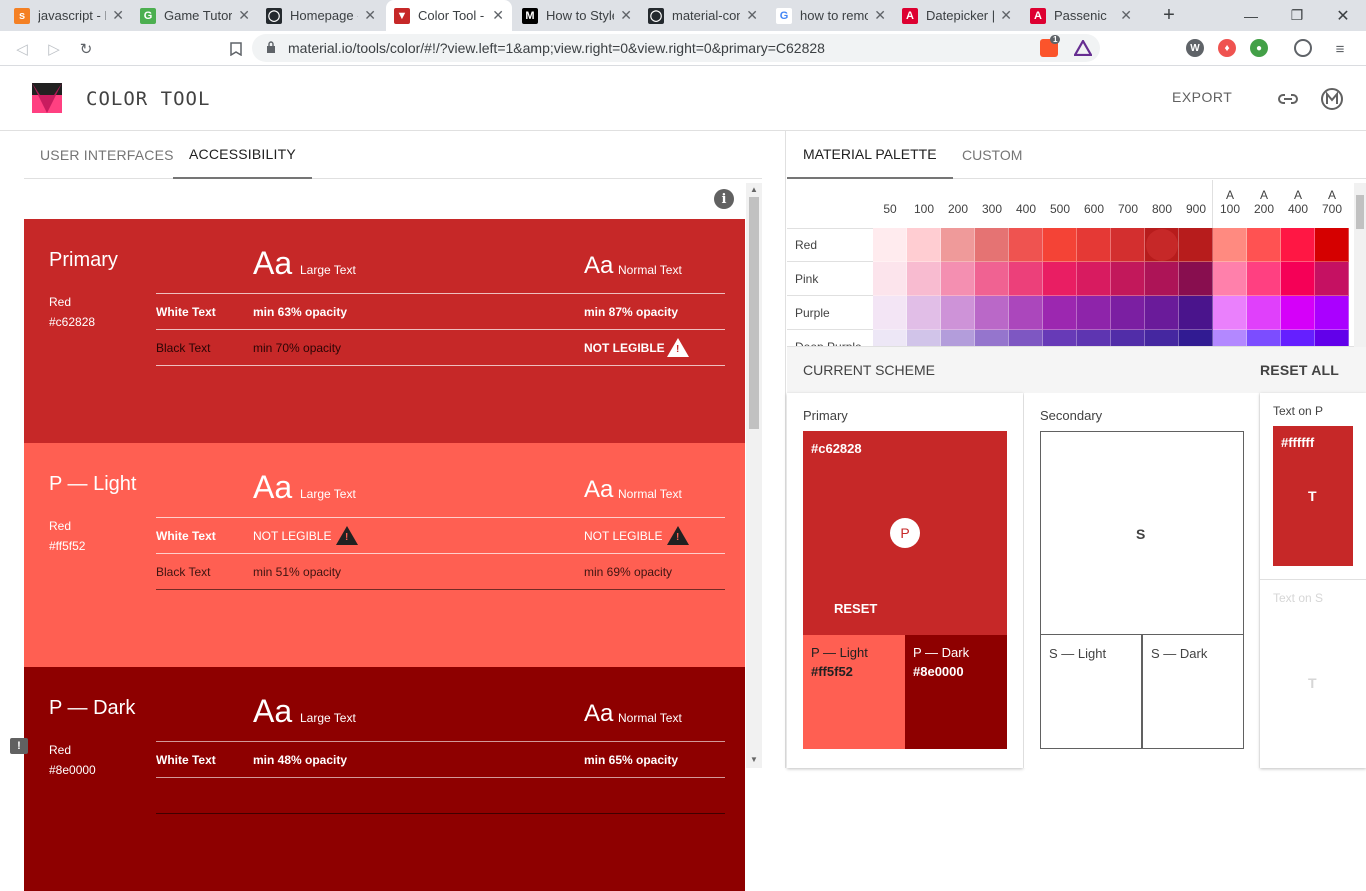 The image size is (1366, 891). Describe the element at coordinates (236, 49) in the screenshot. I see `bookmark-icon` at that location.